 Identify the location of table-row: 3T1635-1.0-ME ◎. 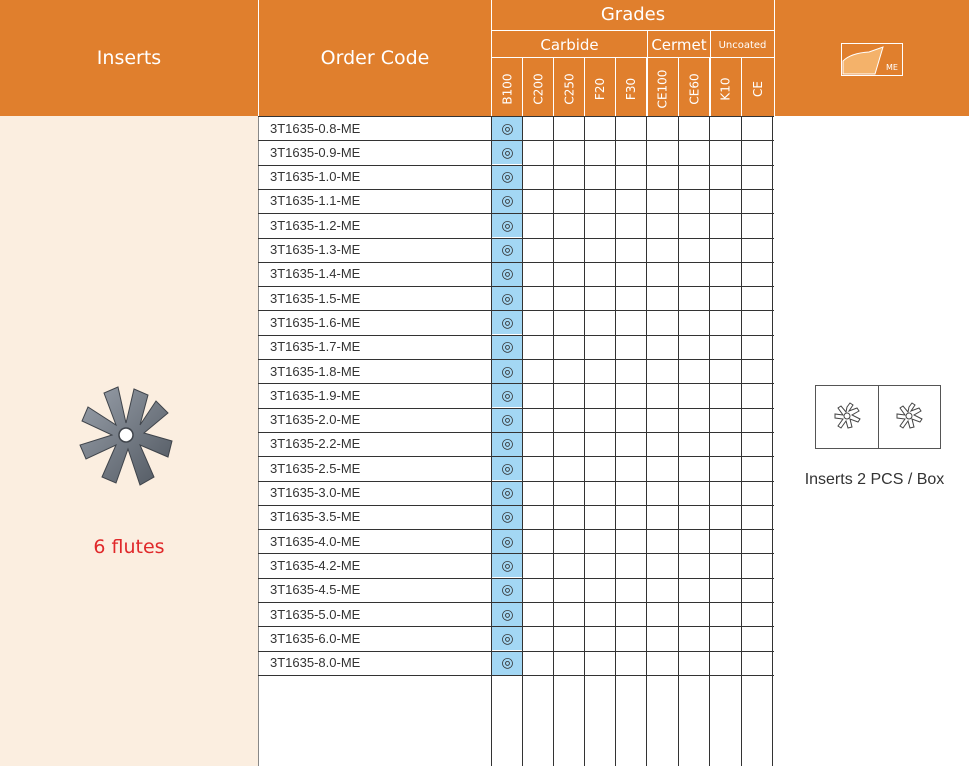
(516, 176).